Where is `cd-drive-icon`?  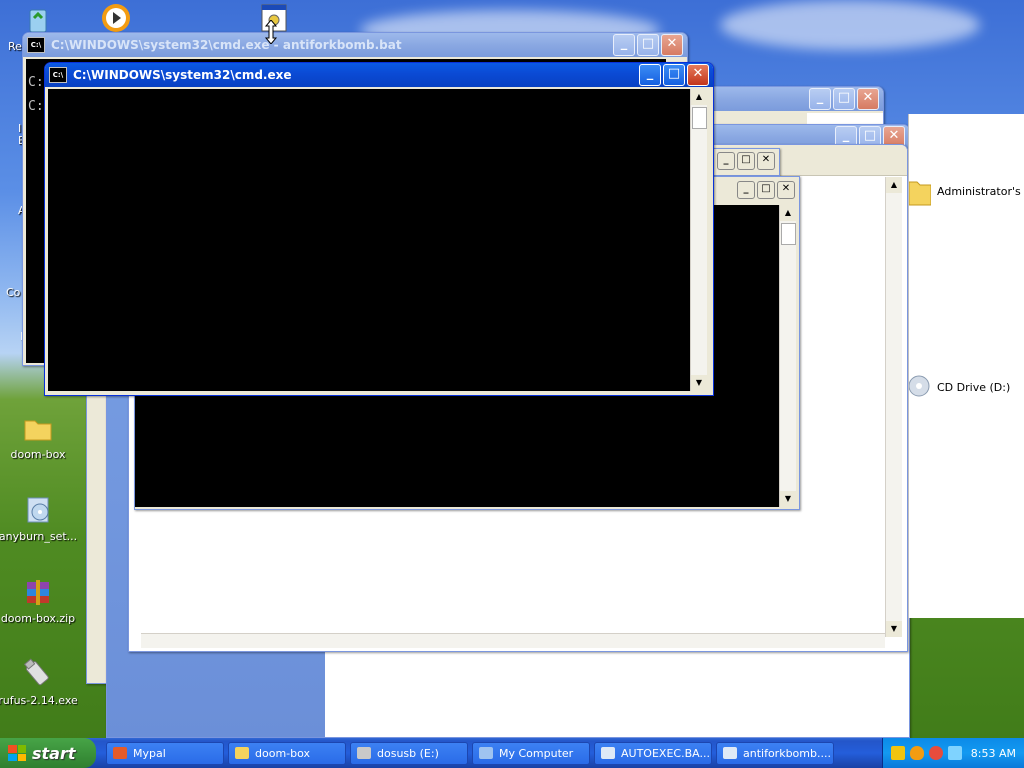 cd-drive-icon is located at coordinates (919, 386).